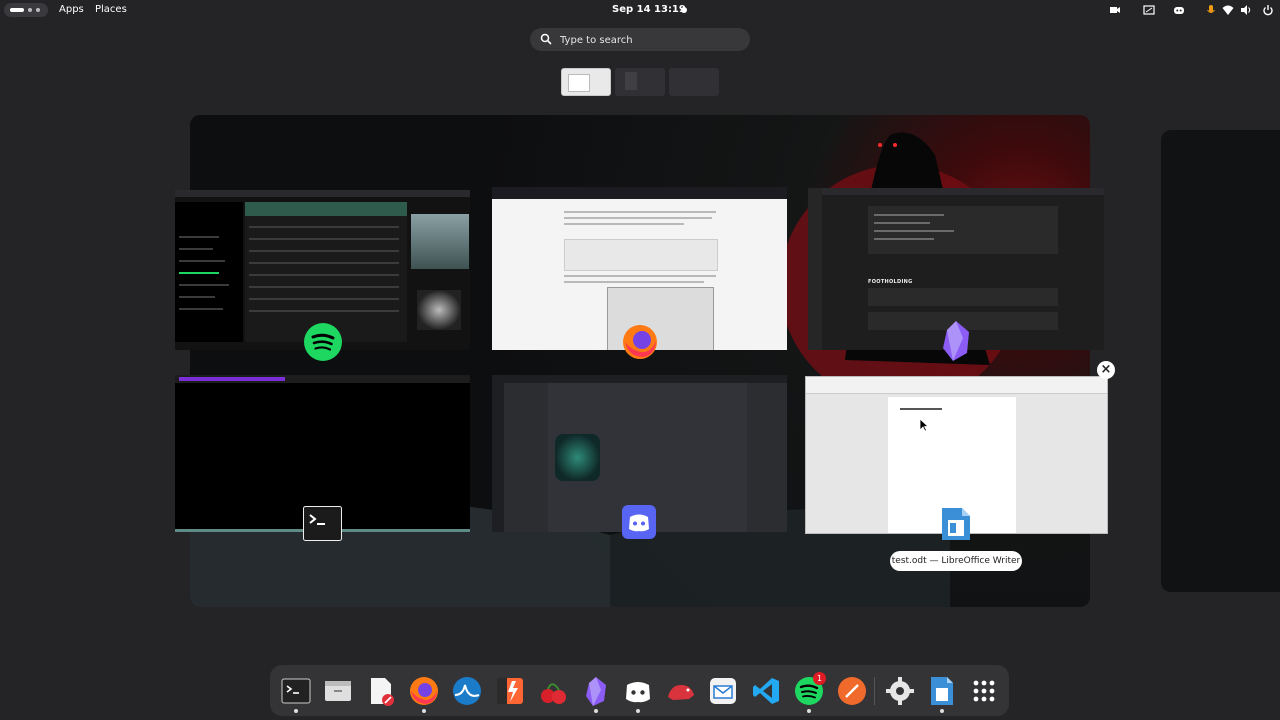 This screenshot has height=720, width=1280. I want to click on firefox-dock-icon, so click(424, 691).